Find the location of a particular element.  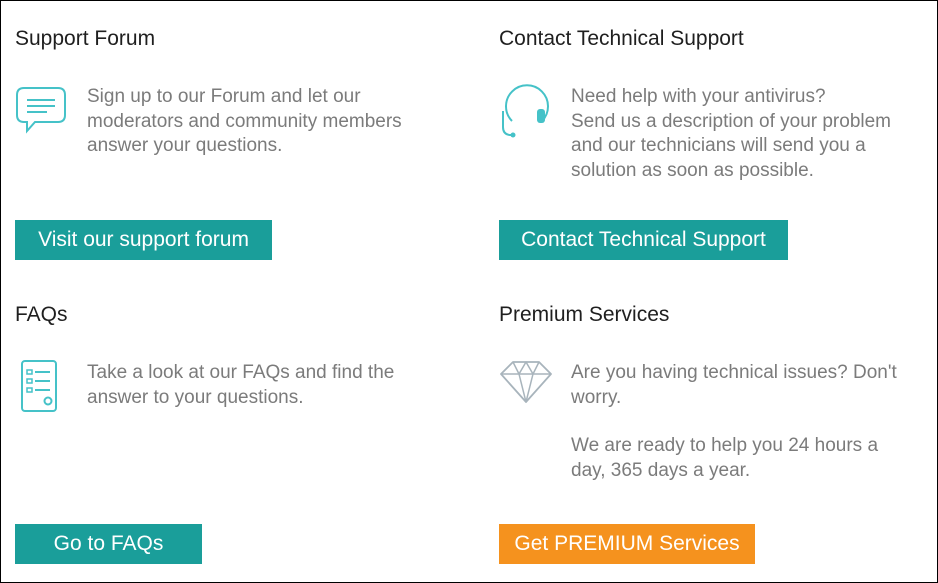

headset-icon is located at coordinates (525, 114).